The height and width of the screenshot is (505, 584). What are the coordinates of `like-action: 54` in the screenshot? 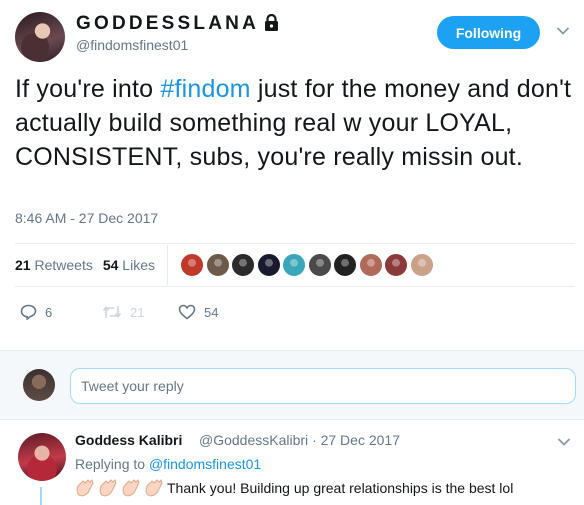 It's located at (198, 312).